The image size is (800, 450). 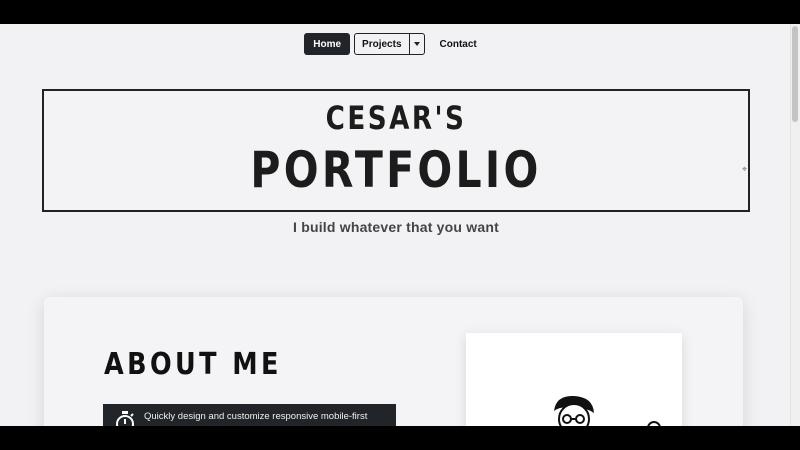 I want to click on nav-projects-button: Projects, so click(x=381, y=44).